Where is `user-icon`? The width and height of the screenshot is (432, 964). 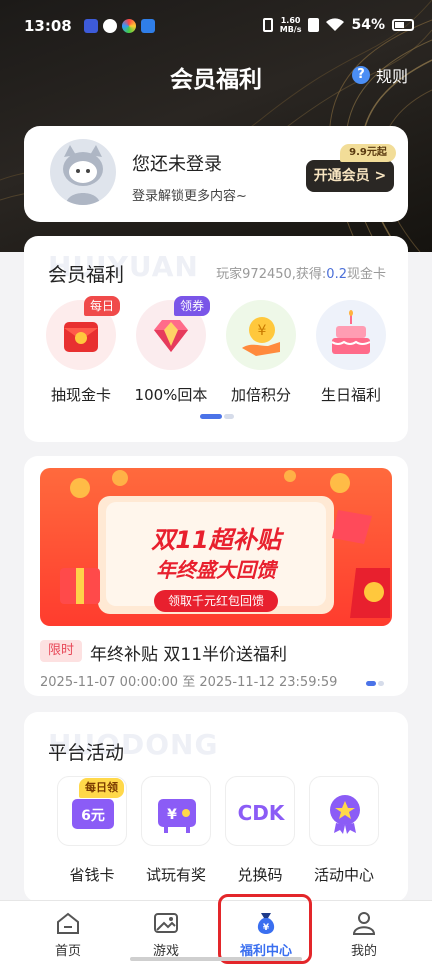 user-icon is located at coordinates (364, 923).